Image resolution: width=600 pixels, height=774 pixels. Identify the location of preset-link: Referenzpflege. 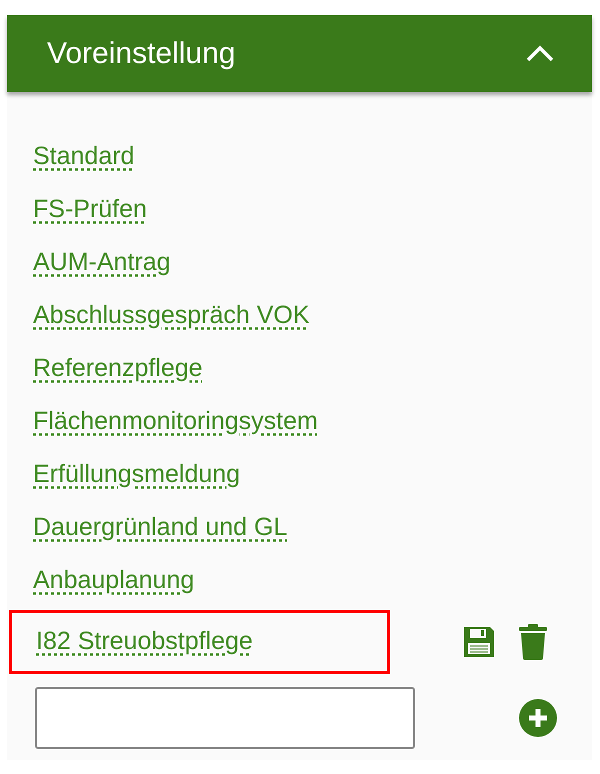
(118, 369).